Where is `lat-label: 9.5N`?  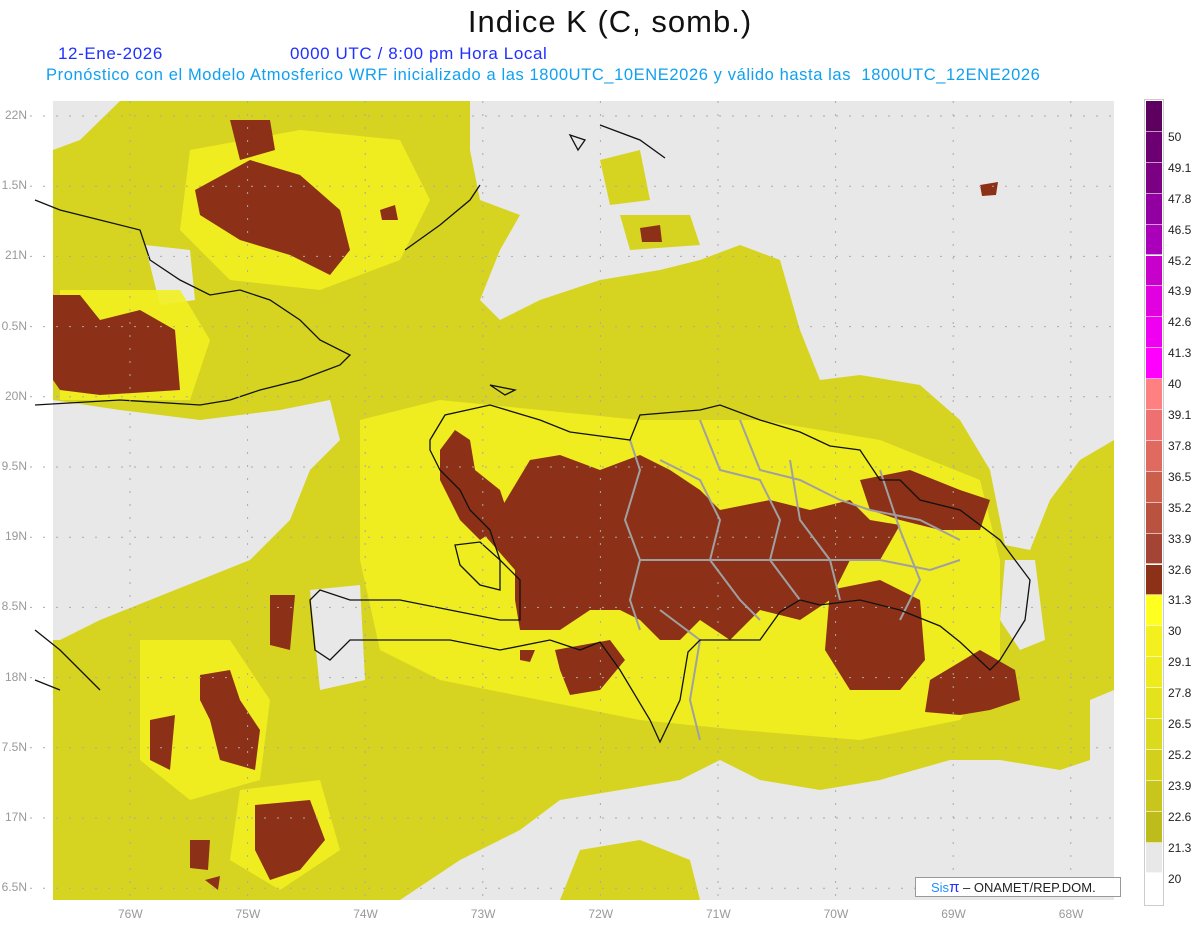 lat-label: 9.5N is located at coordinates (14, 466).